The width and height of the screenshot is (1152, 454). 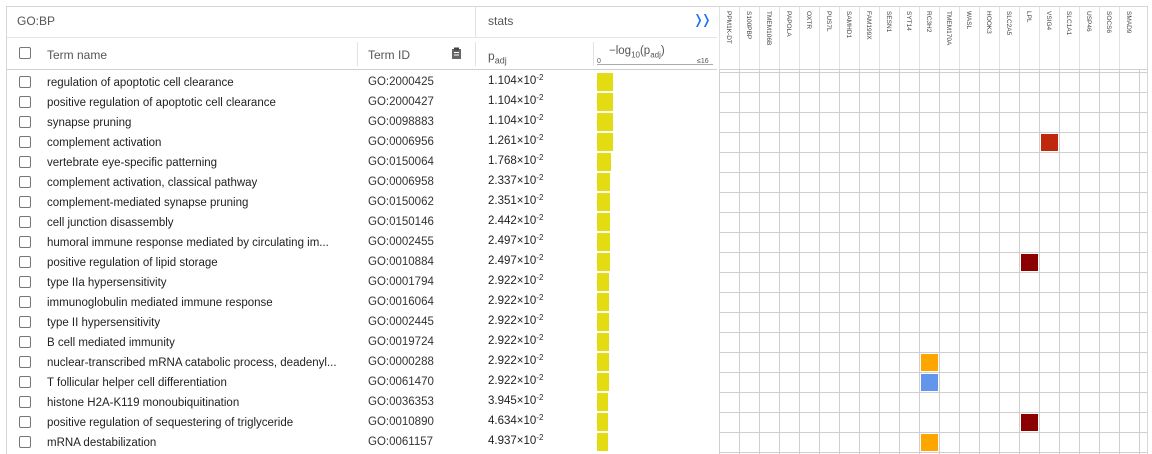 I want to click on gene-column-label: WASL, so click(x=969, y=39).